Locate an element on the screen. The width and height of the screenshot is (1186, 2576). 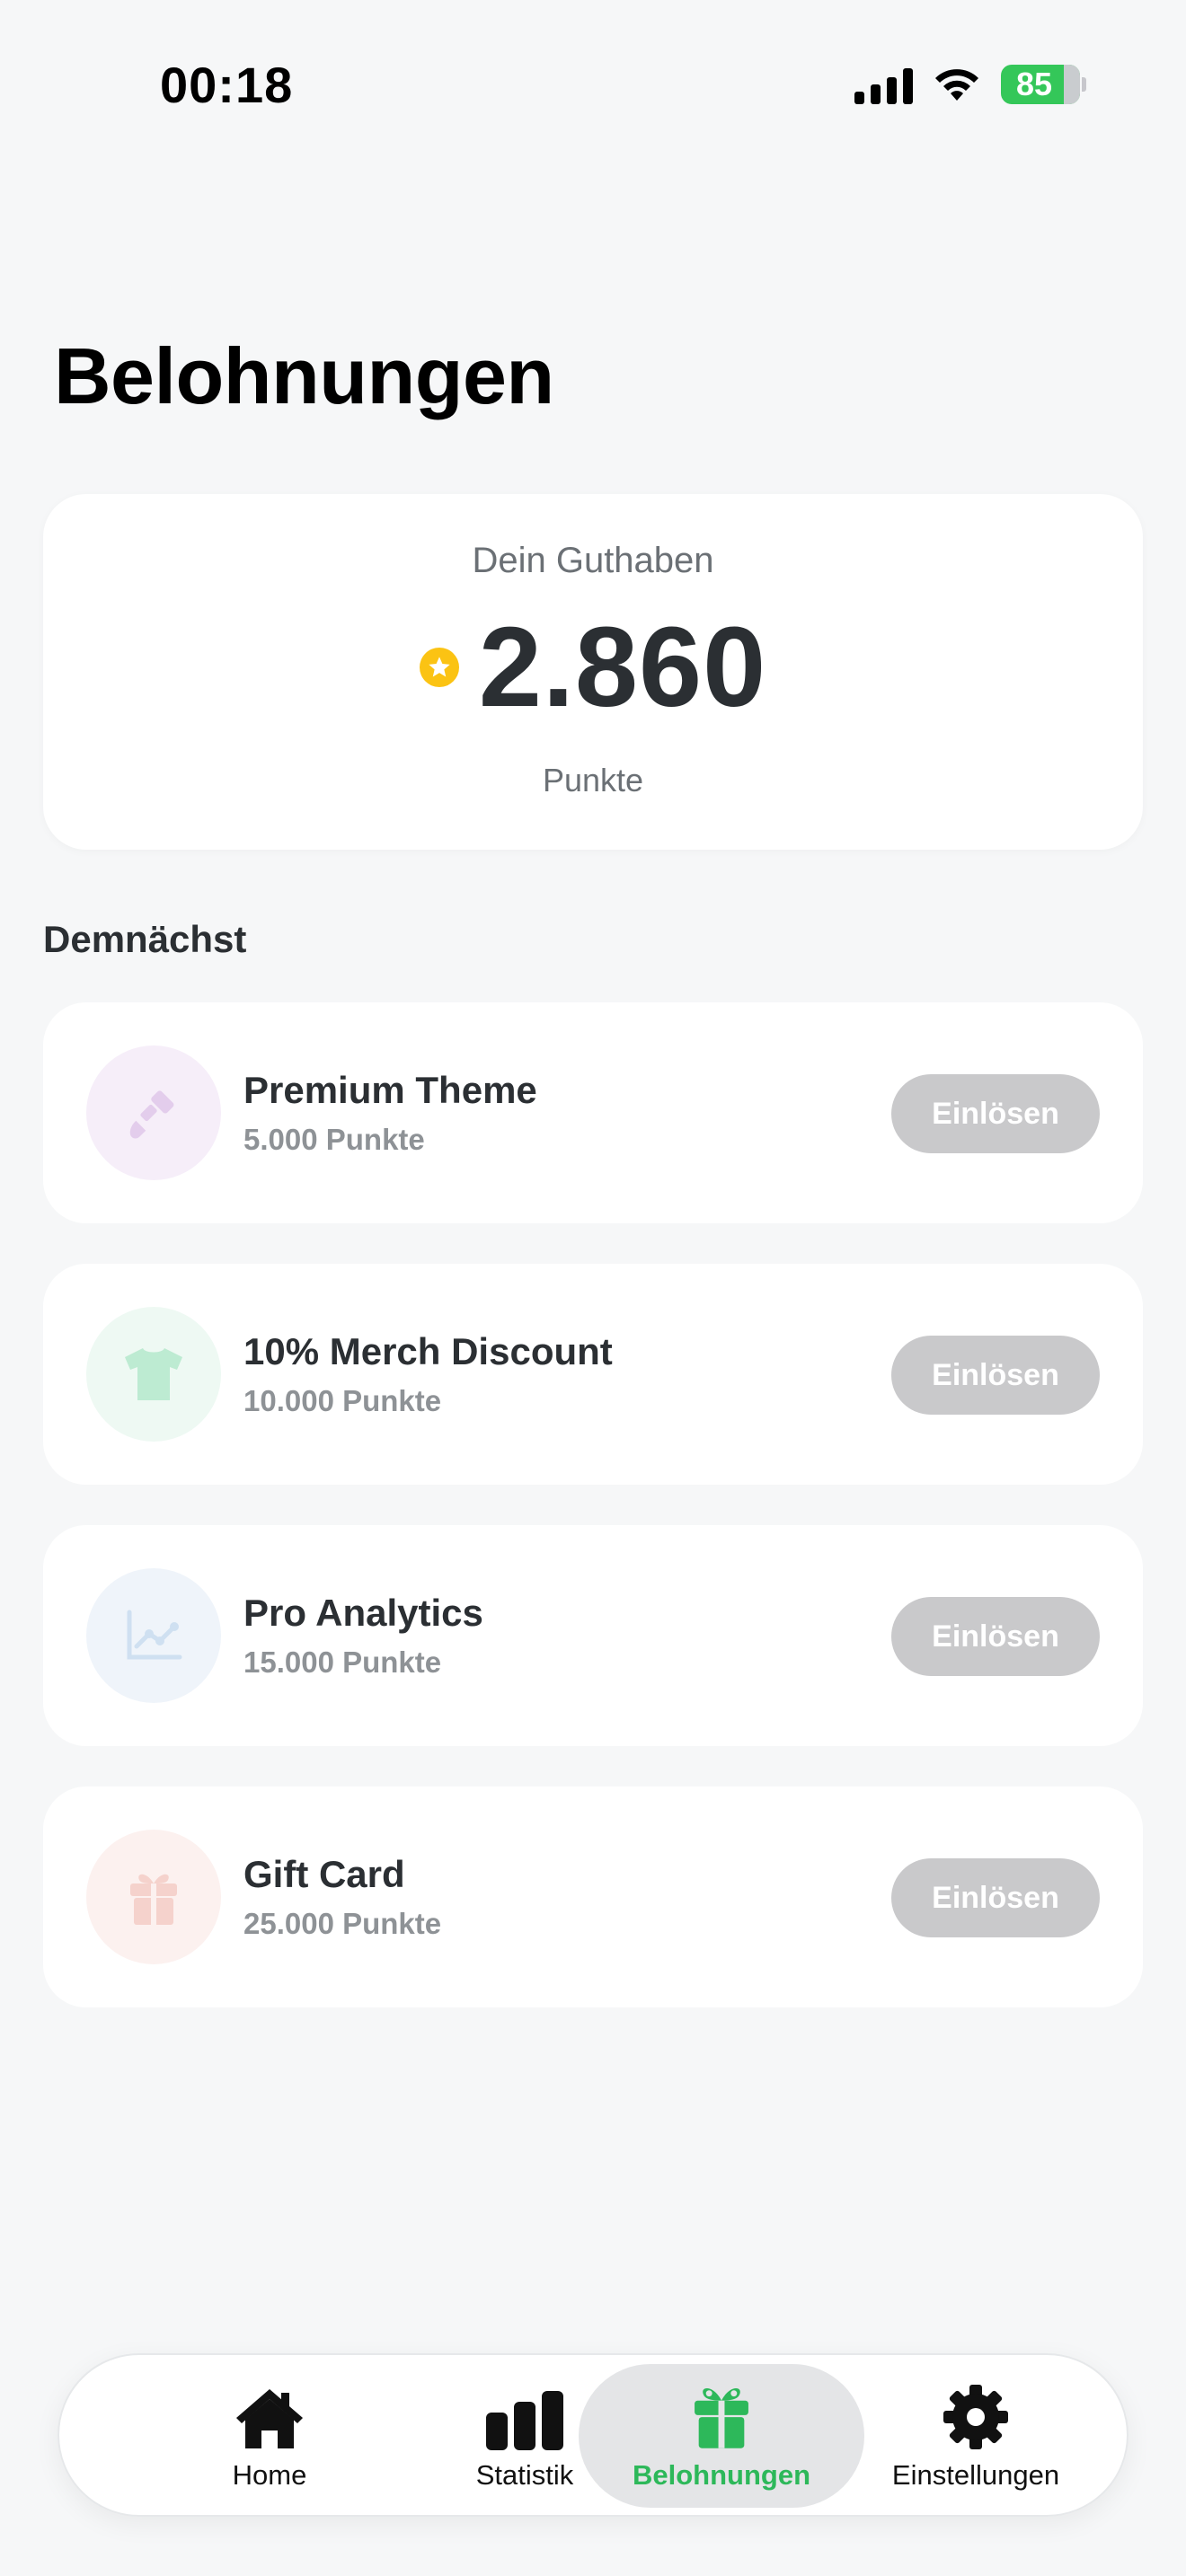
page-title: Belohnungen is located at coordinates (304, 375).